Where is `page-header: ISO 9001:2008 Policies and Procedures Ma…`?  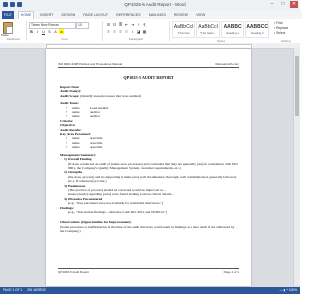
page-header: ISO 9001:2008 Policies and Procedures Ma… is located at coordinates (148, 65).